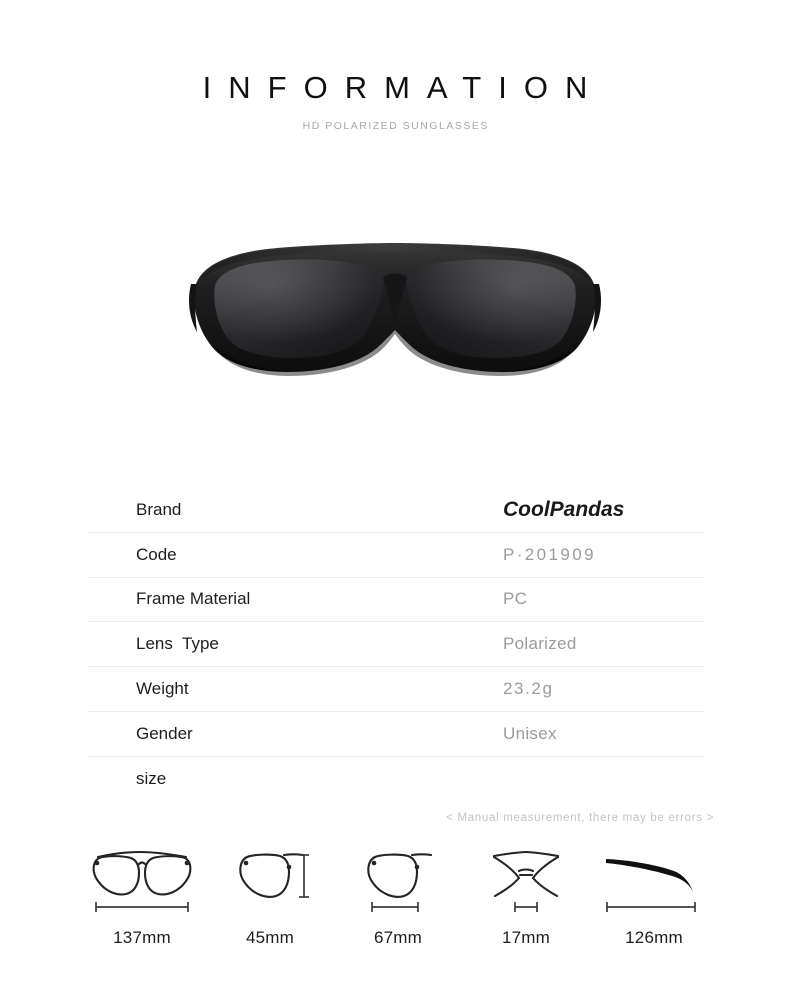 Image resolution: width=790 pixels, height=995 pixels. Describe the element at coordinates (540, 644) in the screenshot. I see `spec-value-lens-type: Polarized` at that location.